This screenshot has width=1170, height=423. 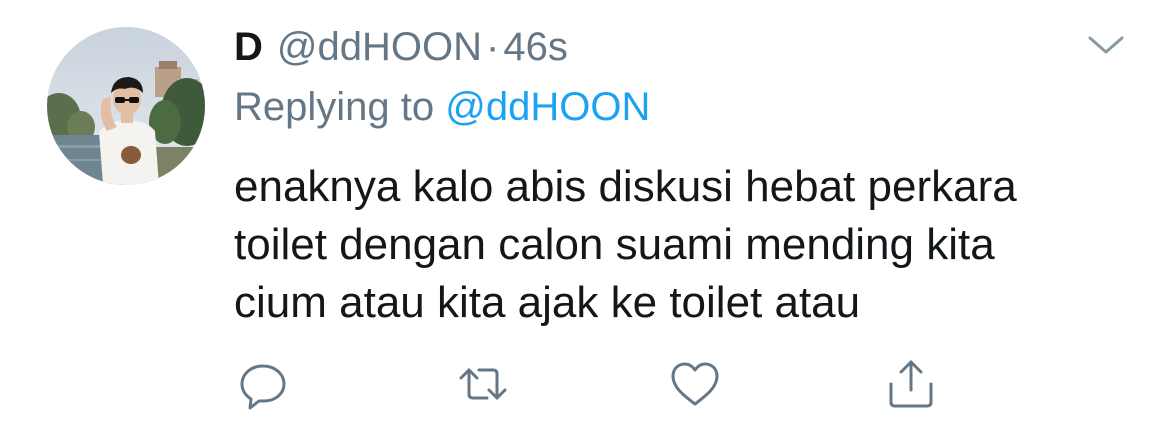 I want to click on replying-to-label: Replying to, so click(x=334, y=107).